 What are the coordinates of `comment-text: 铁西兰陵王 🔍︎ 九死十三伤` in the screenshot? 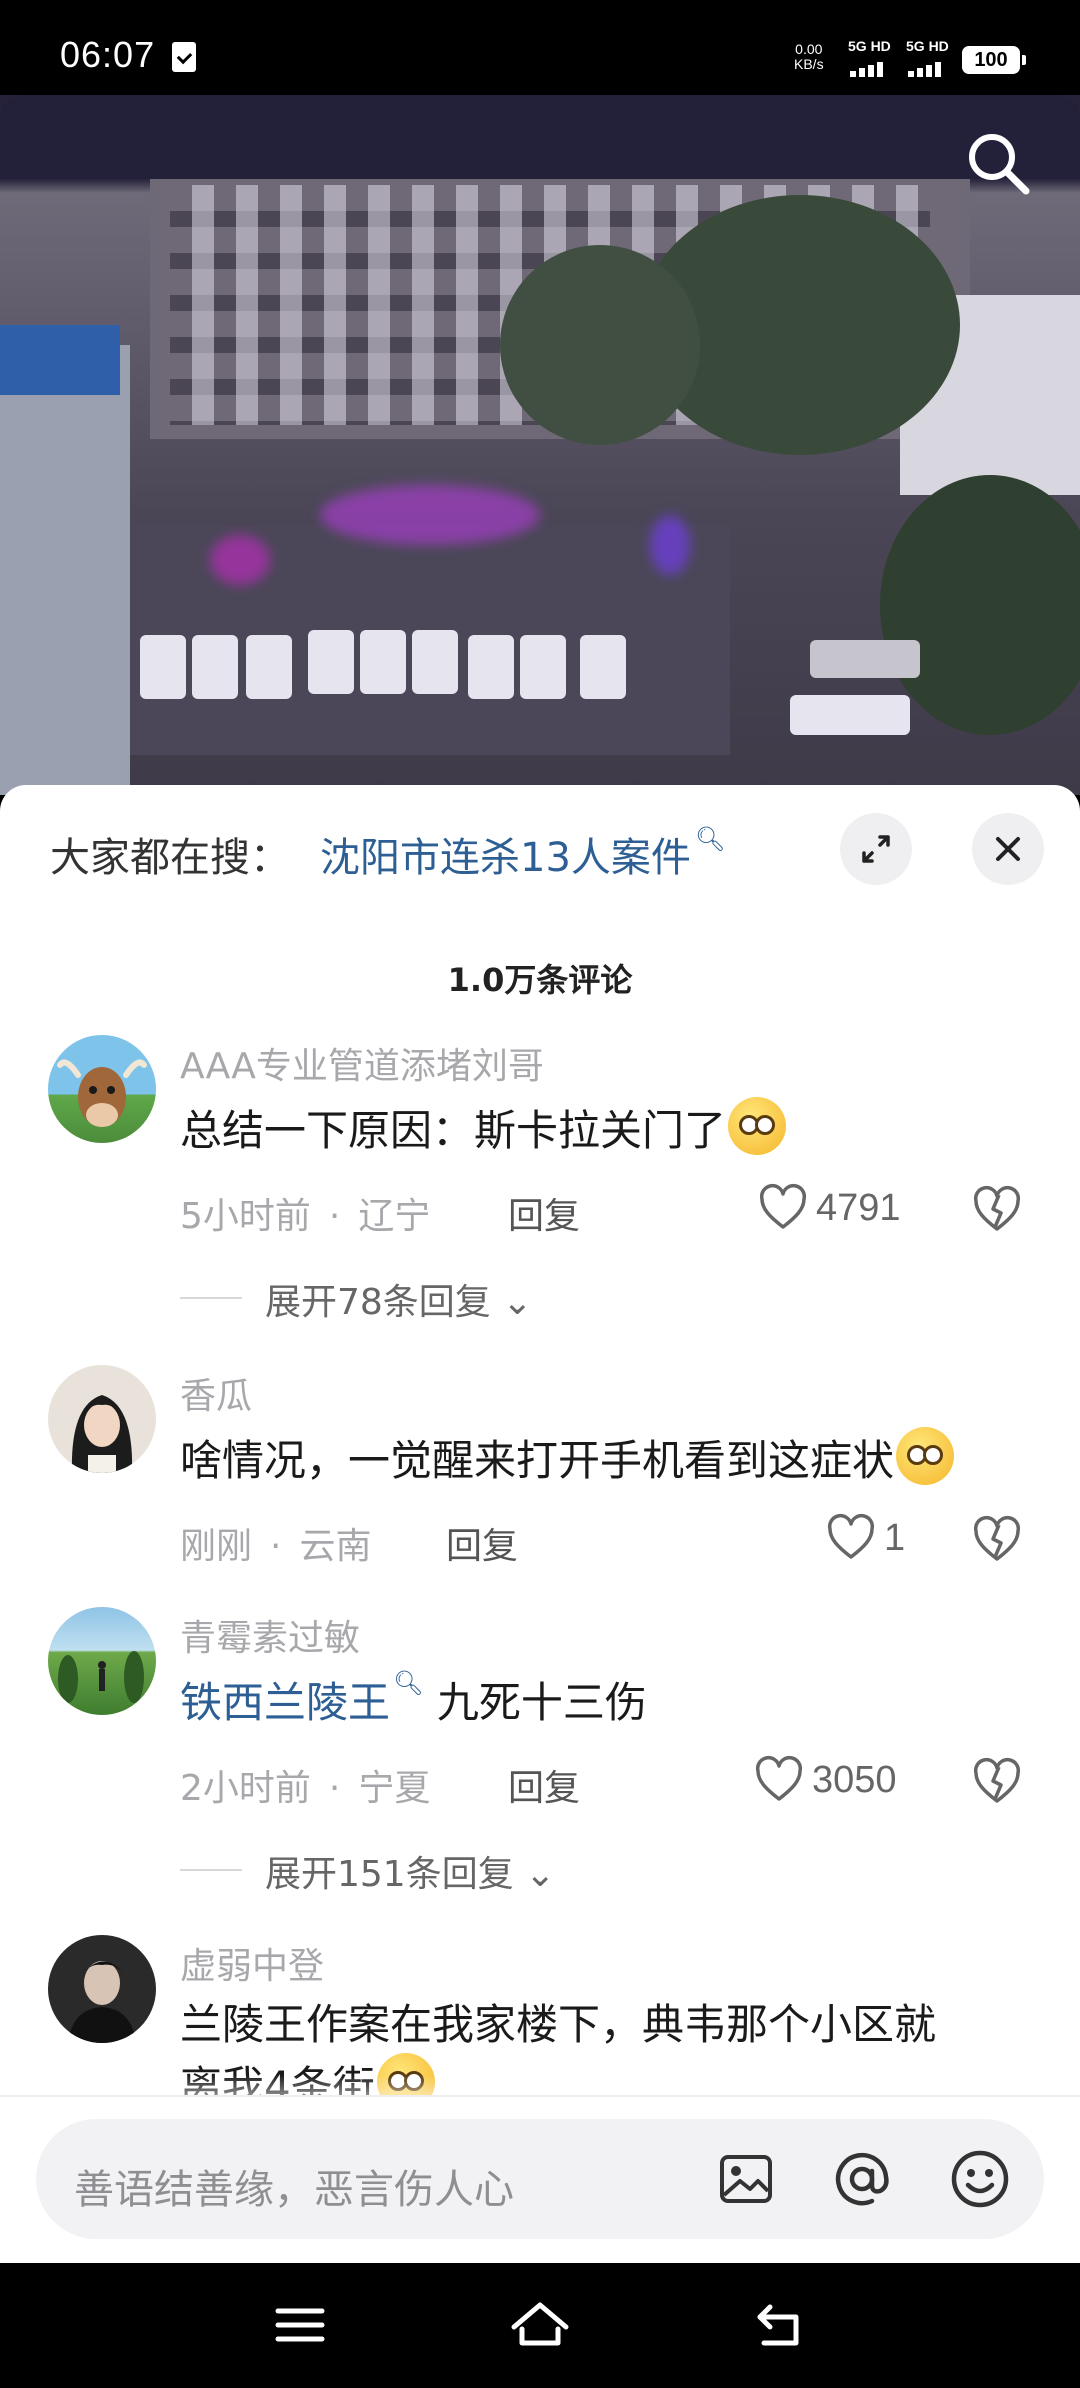 It's located at (413, 1698).